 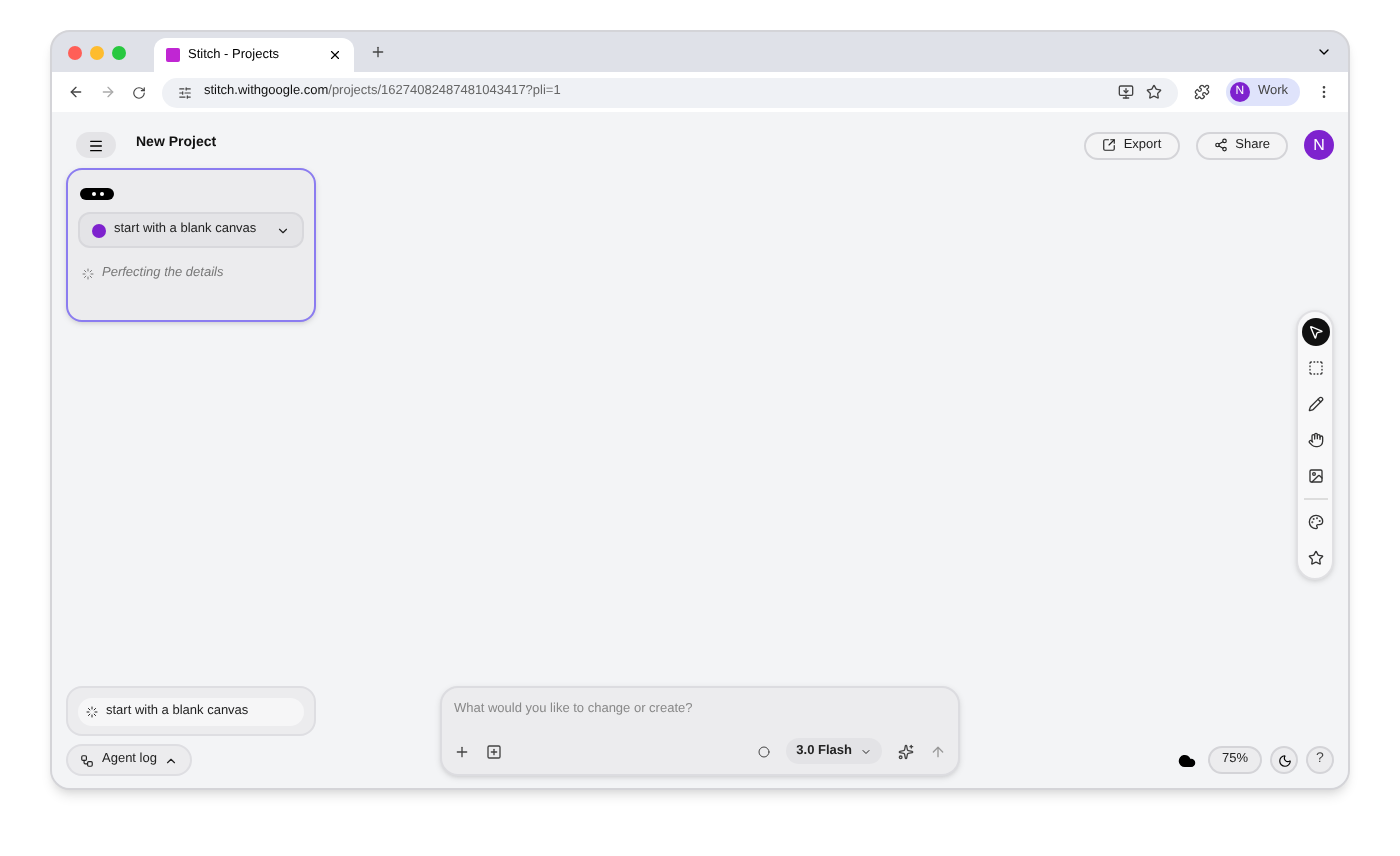 What do you see at coordinates (1315, 475) in the screenshot?
I see `image-icon` at bounding box center [1315, 475].